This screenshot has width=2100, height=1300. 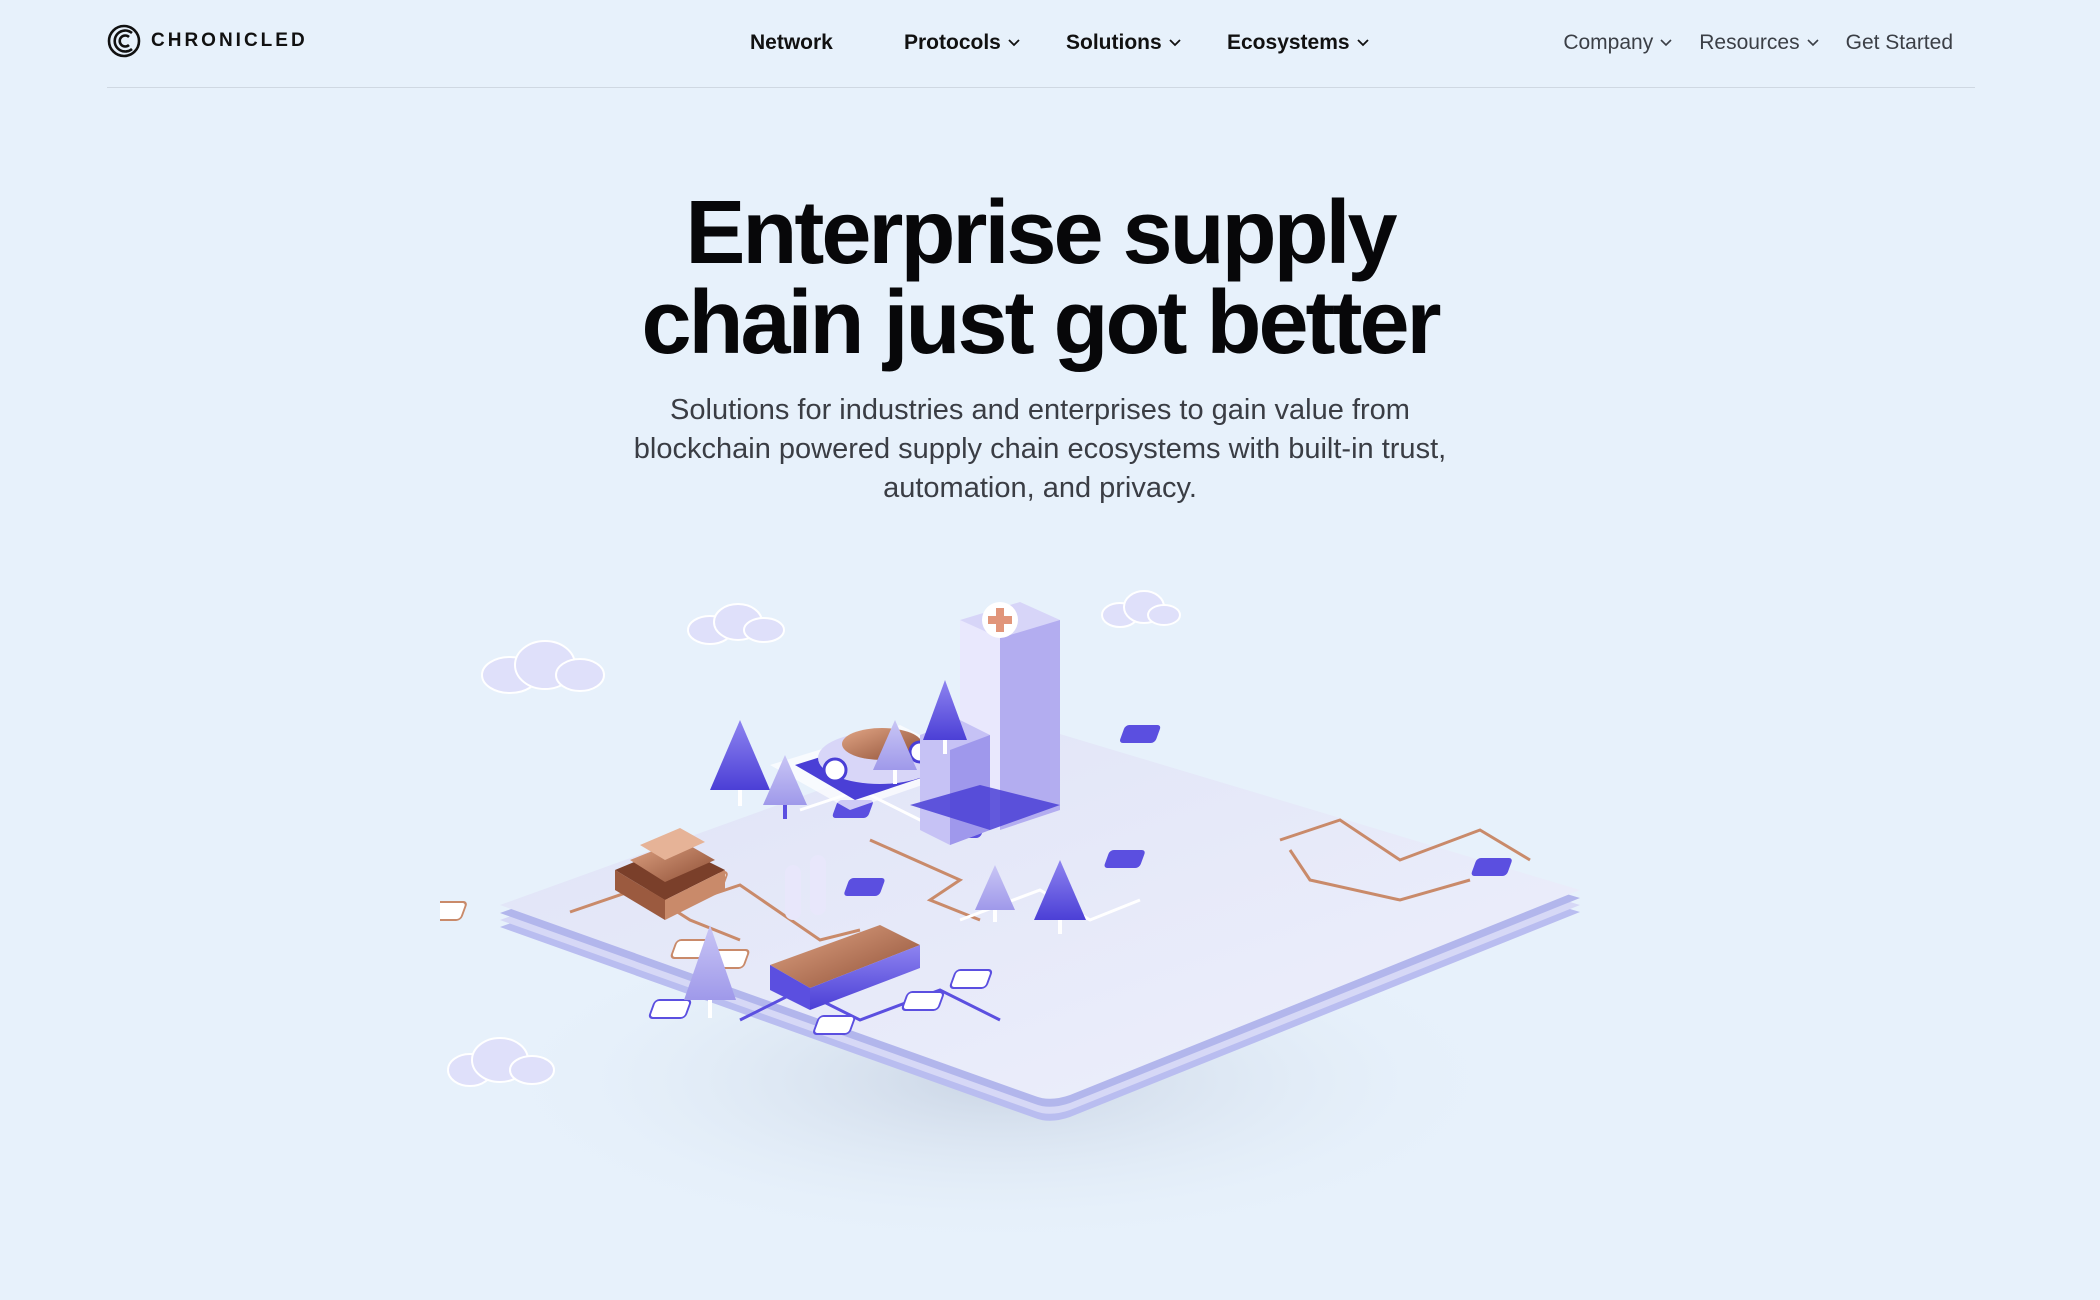 I want to click on nav-label: Get Started, so click(x=1899, y=42).